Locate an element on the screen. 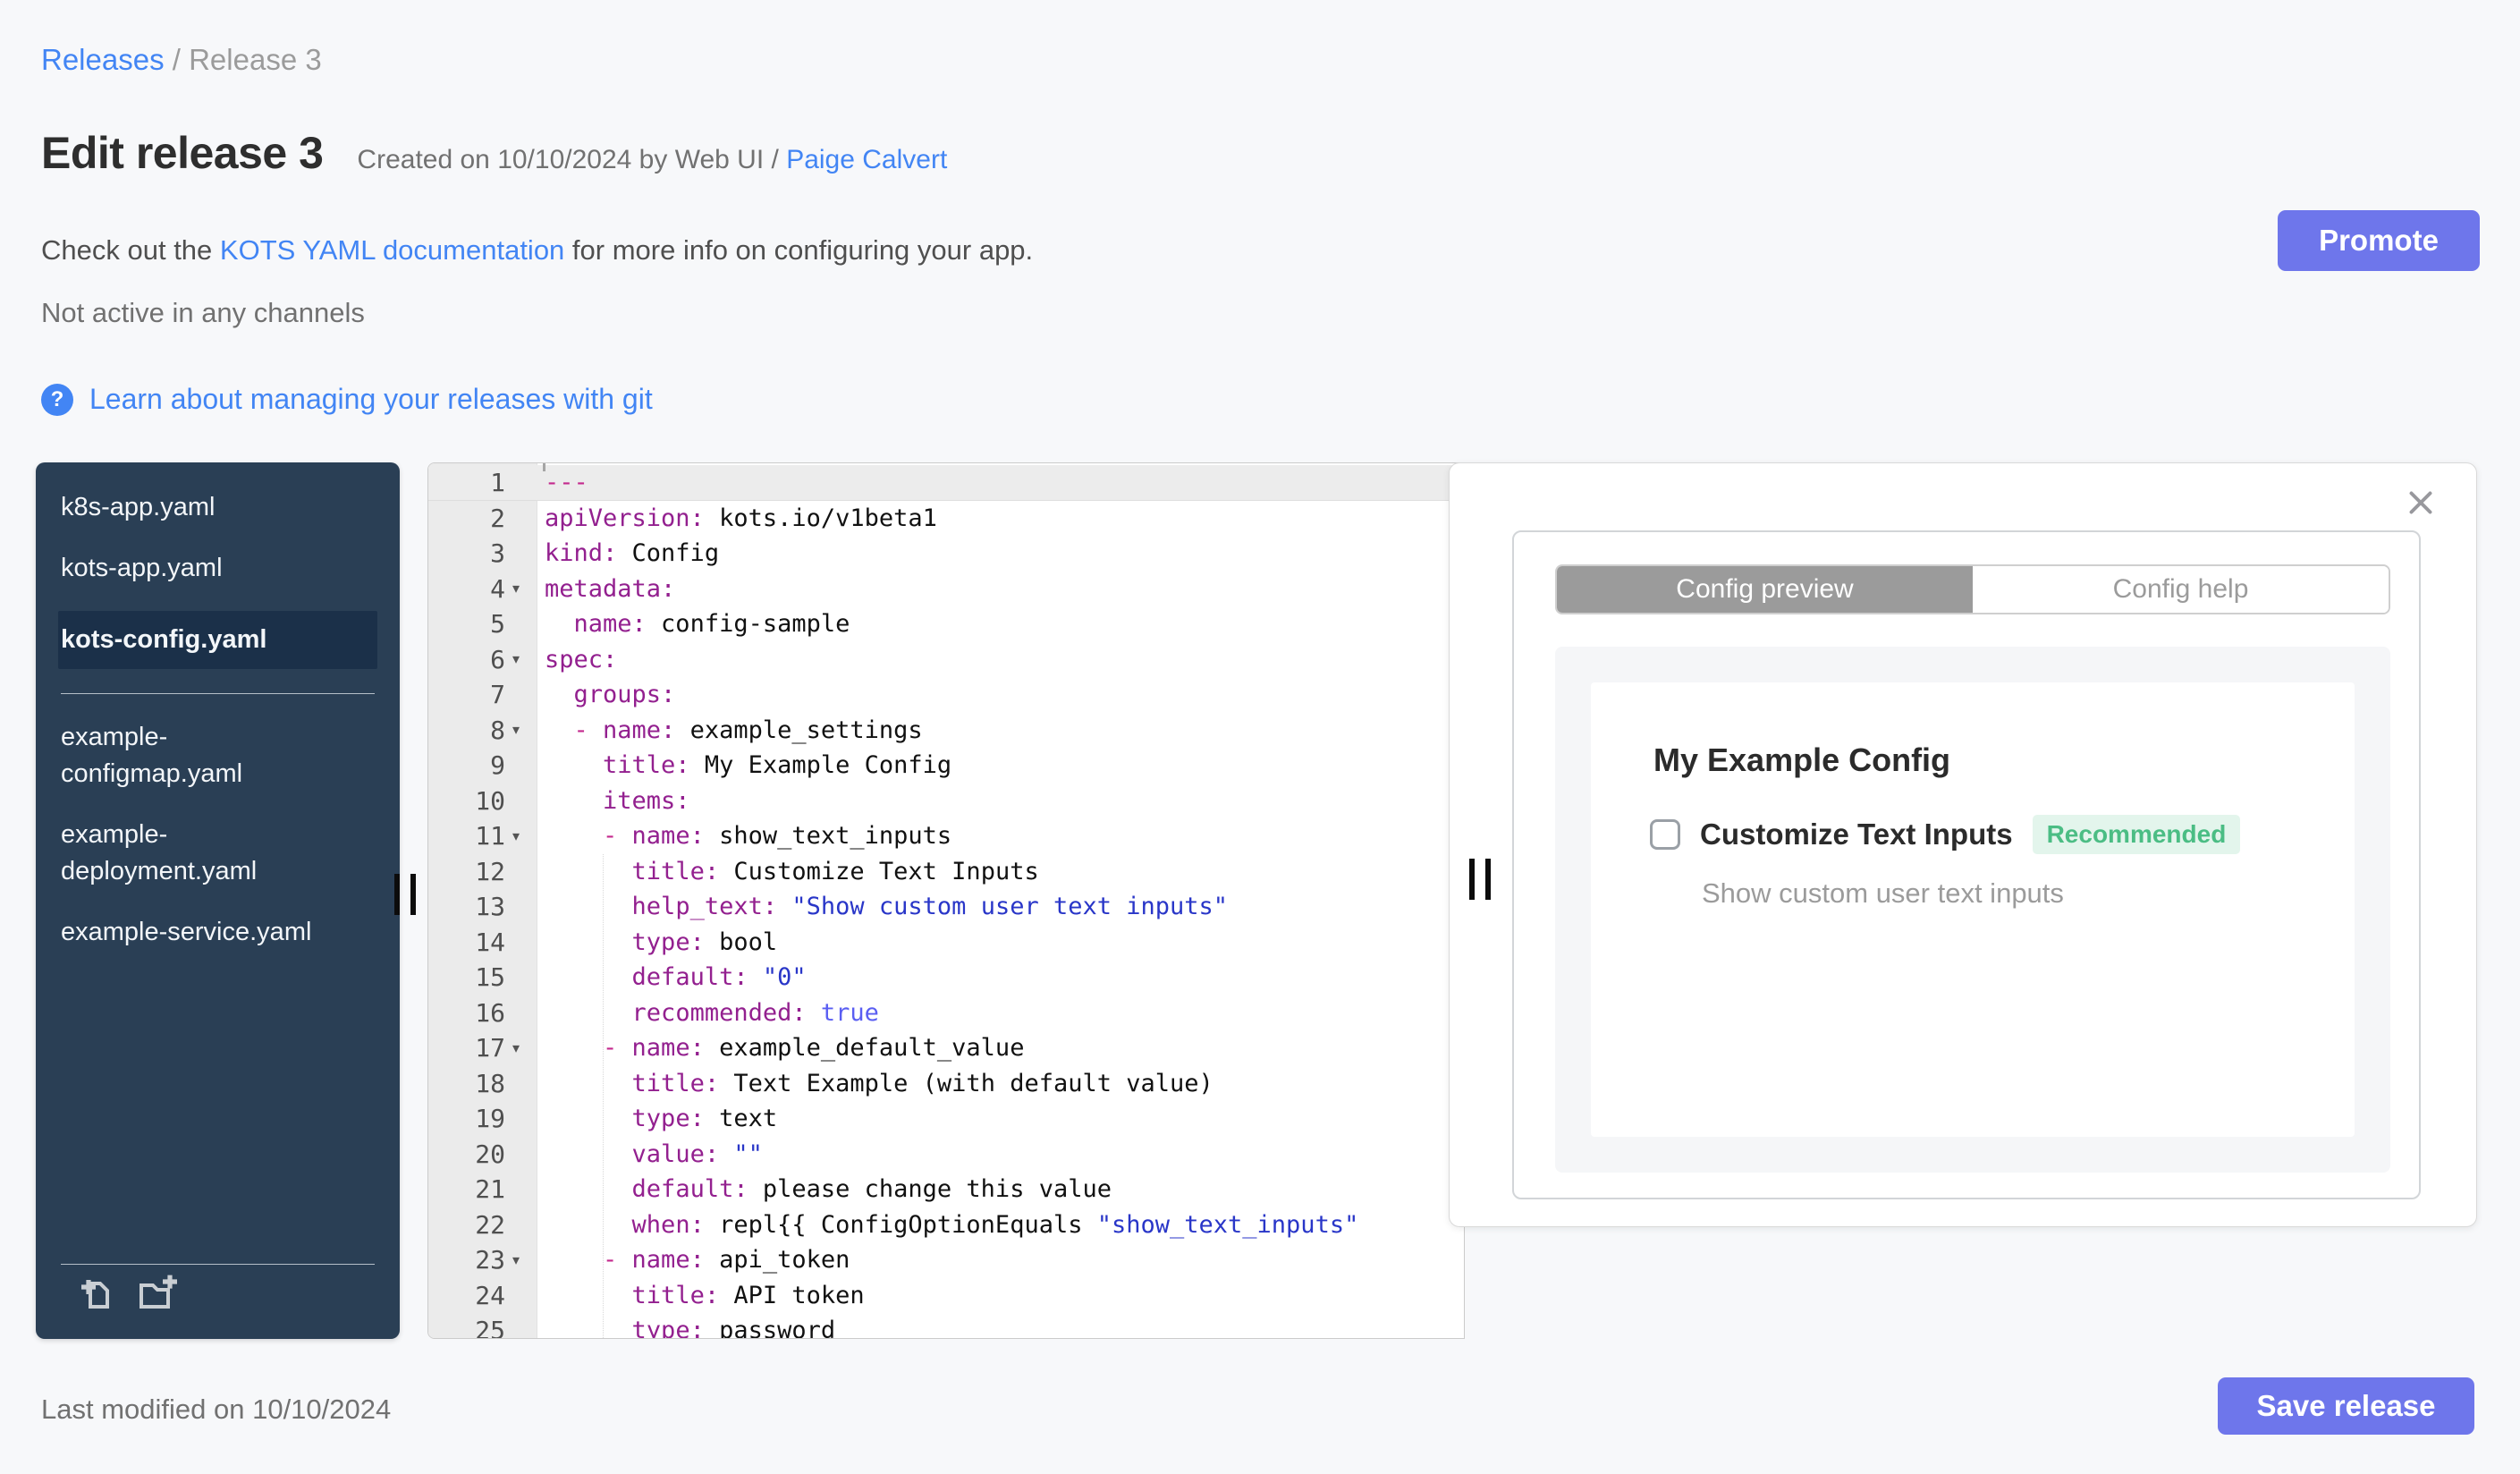  save-release-button: Save release is located at coordinates (2346, 1406).